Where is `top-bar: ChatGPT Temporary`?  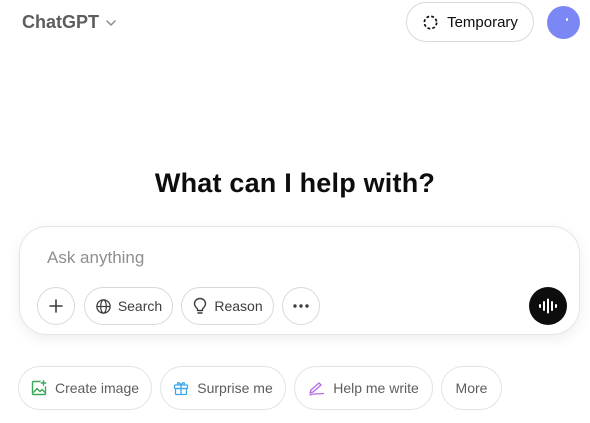 top-bar: ChatGPT Temporary is located at coordinates (295, 23).